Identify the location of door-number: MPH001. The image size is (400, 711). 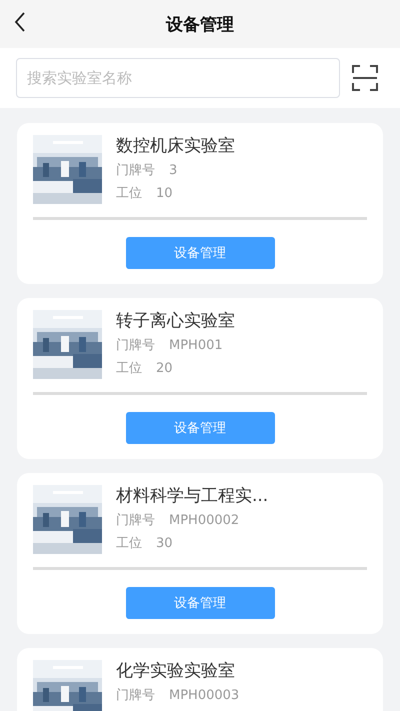
(196, 346).